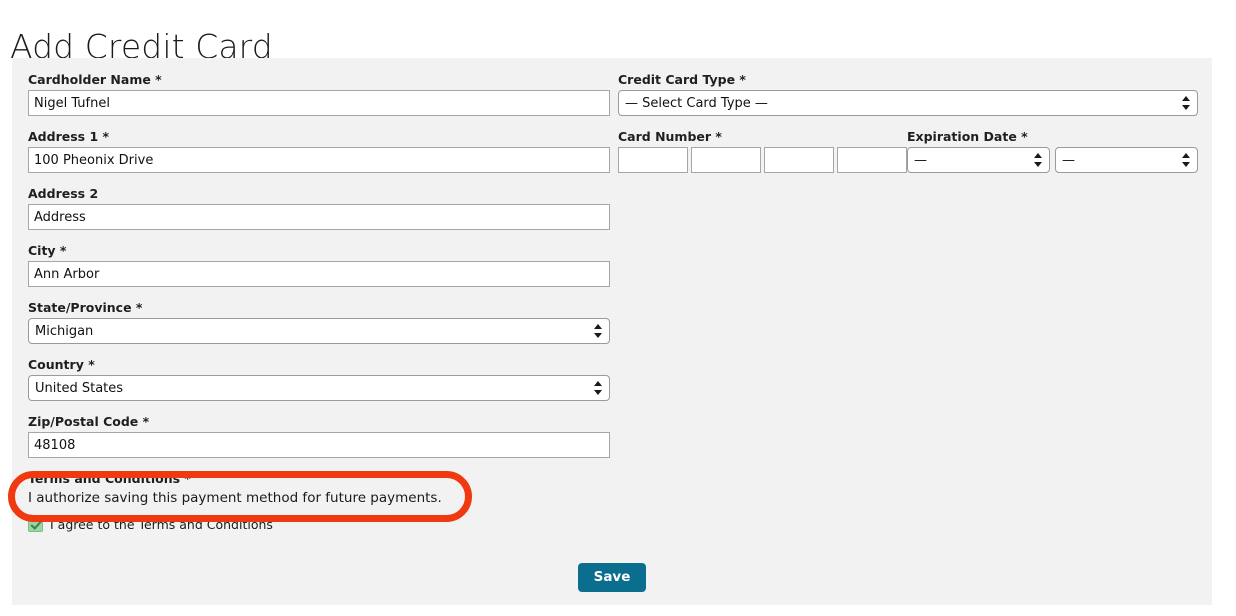  I want to click on field-expiration-date: Expiration Date * — —, so click(1052, 151).